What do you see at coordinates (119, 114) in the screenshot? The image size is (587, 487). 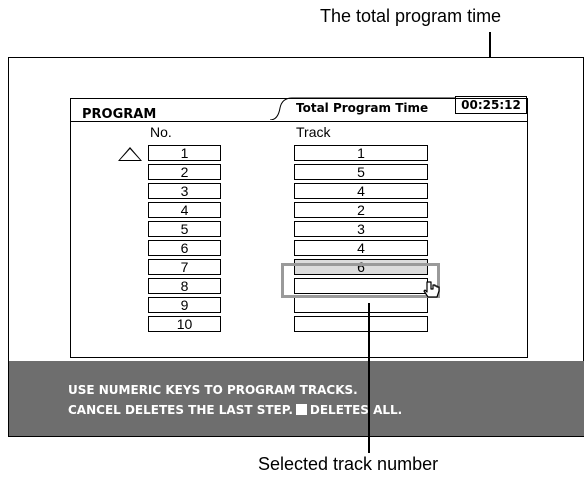 I see `program-tab-title: PROGRAM` at bounding box center [119, 114].